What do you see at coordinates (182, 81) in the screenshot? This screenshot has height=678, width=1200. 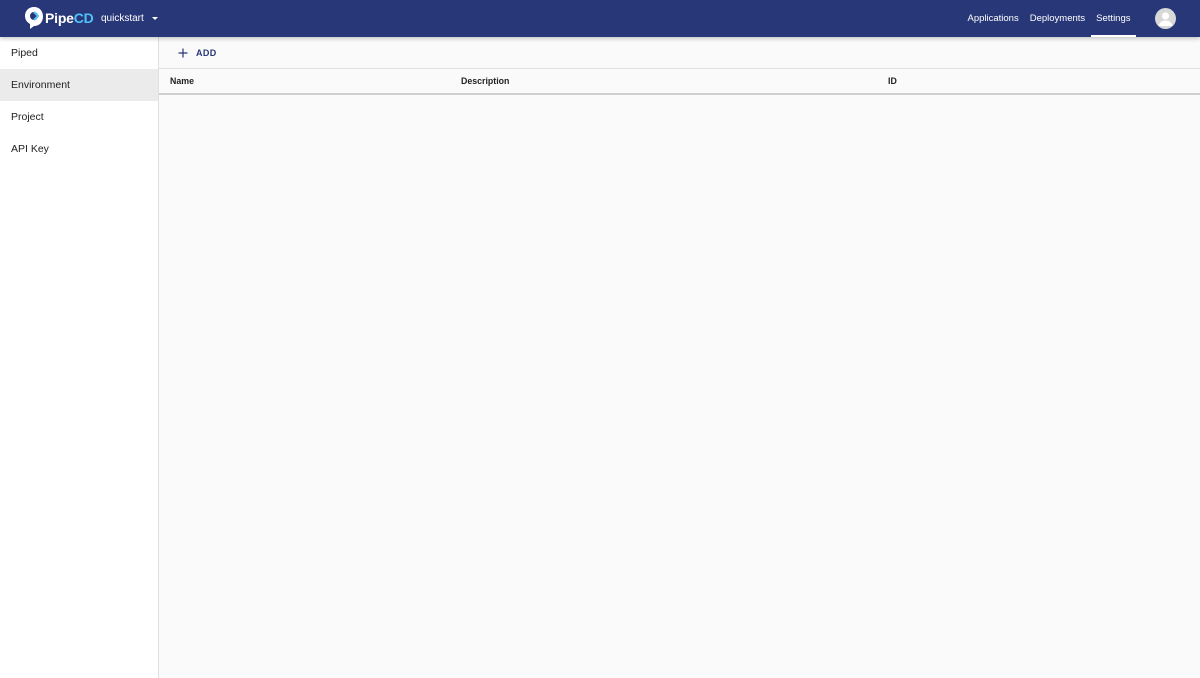 I see `column-header-name: Name` at bounding box center [182, 81].